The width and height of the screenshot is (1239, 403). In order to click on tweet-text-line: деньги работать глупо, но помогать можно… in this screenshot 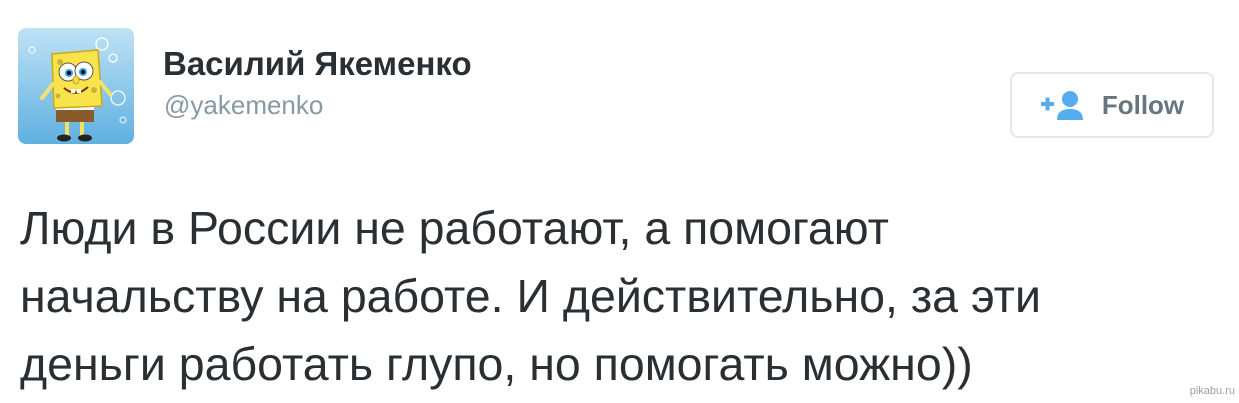, I will do `click(496, 364)`.